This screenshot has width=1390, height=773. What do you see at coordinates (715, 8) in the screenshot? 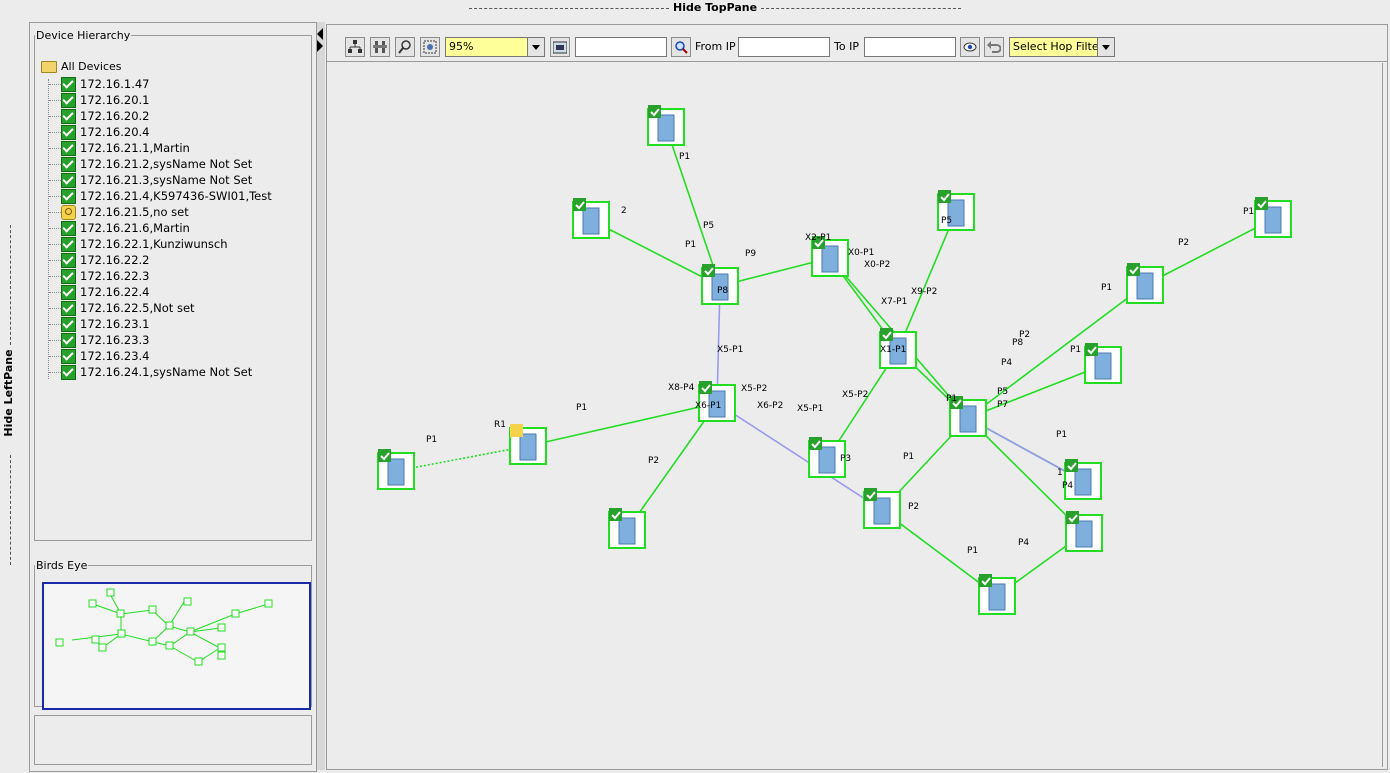
I see `hide-toppane-toggle: Hide TopPane` at bounding box center [715, 8].